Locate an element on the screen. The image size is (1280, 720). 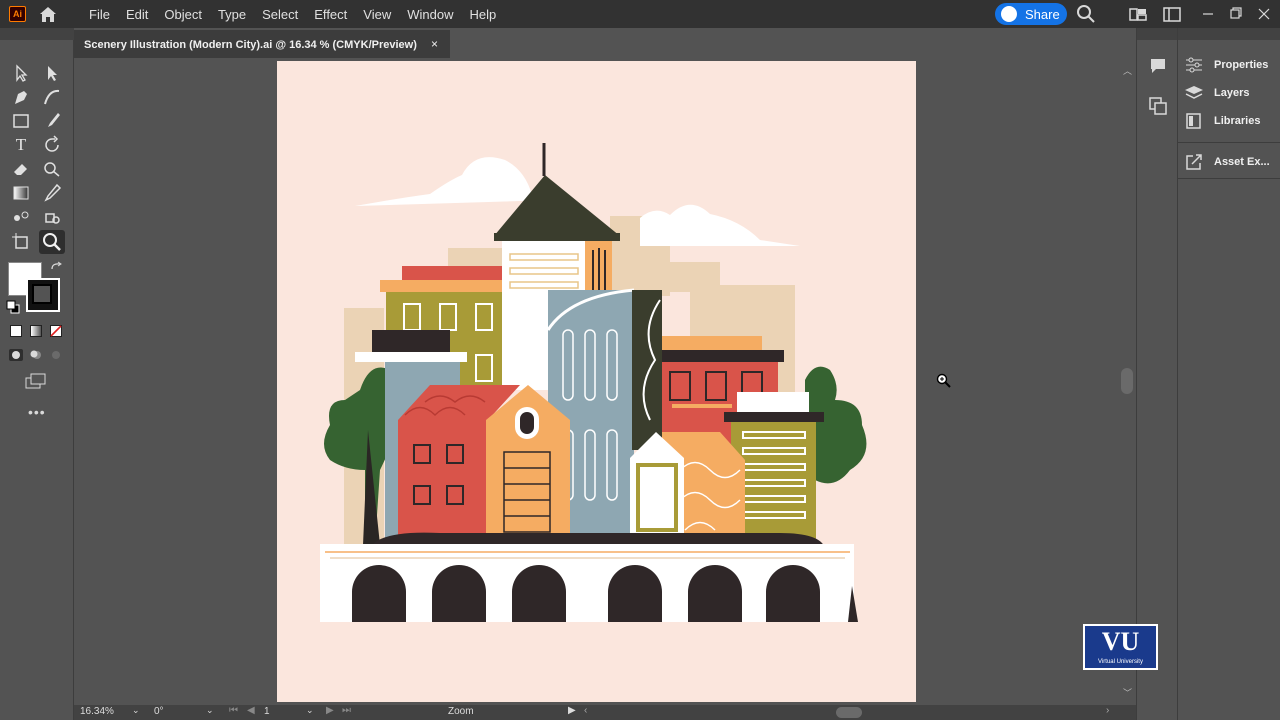
tools-panel: T ••• is located at coordinates (37, 374).